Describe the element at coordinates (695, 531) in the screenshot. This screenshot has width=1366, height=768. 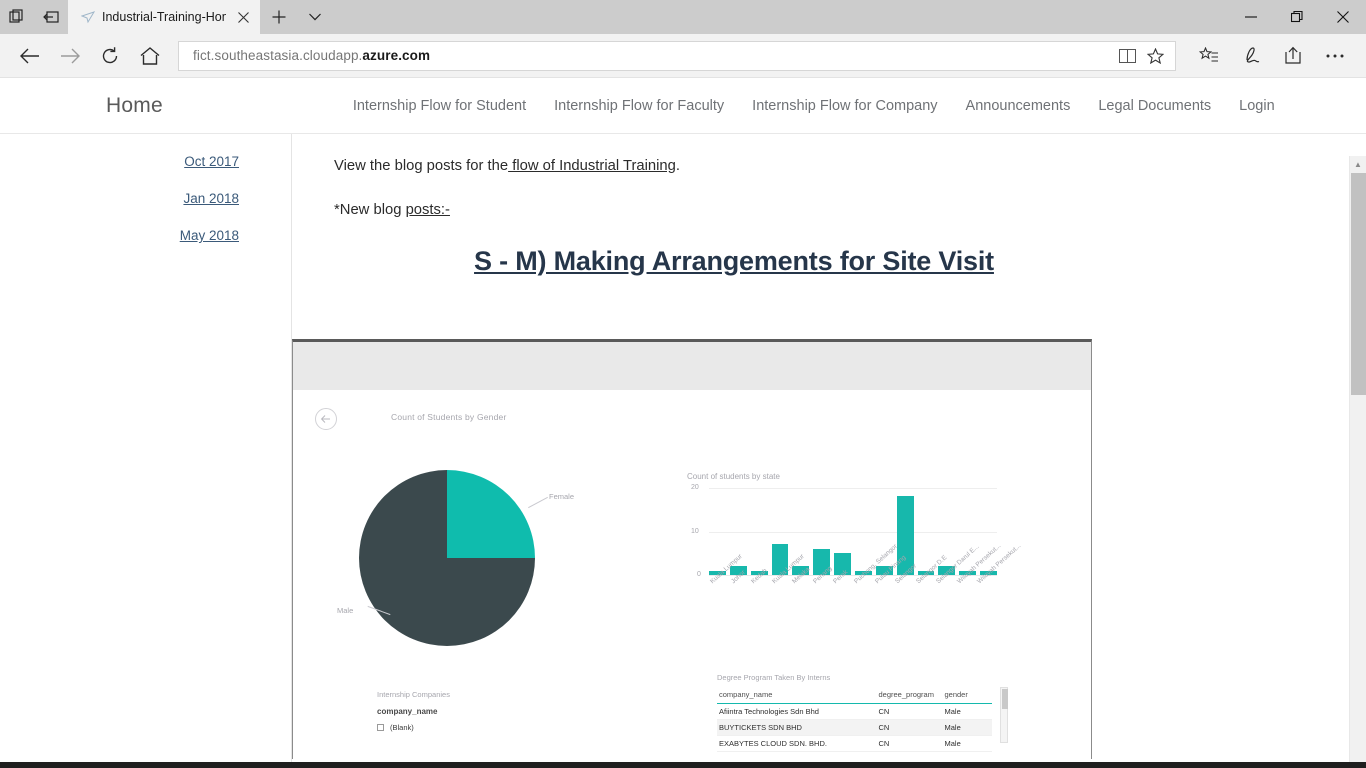
I see `y-tick-10: 10` at that location.